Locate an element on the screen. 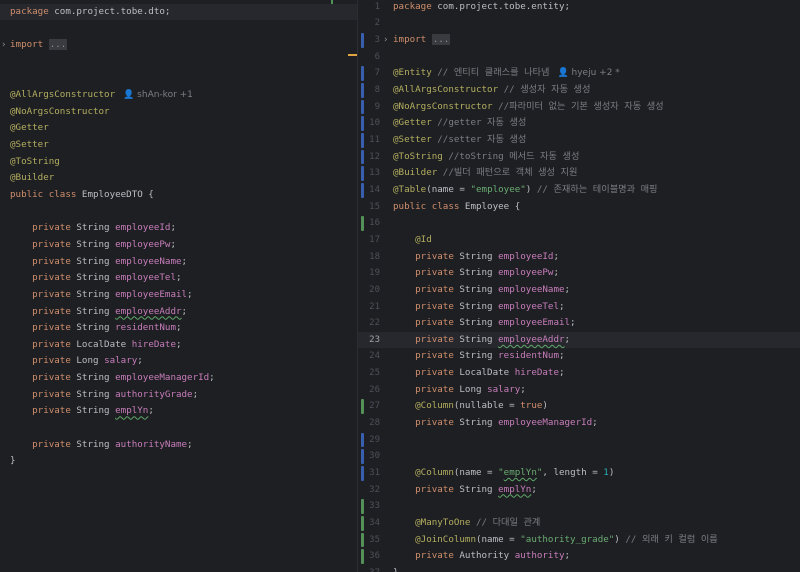 The width and height of the screenshot is (800, 572). gutter: 10 is located at coordinates (375, 123).